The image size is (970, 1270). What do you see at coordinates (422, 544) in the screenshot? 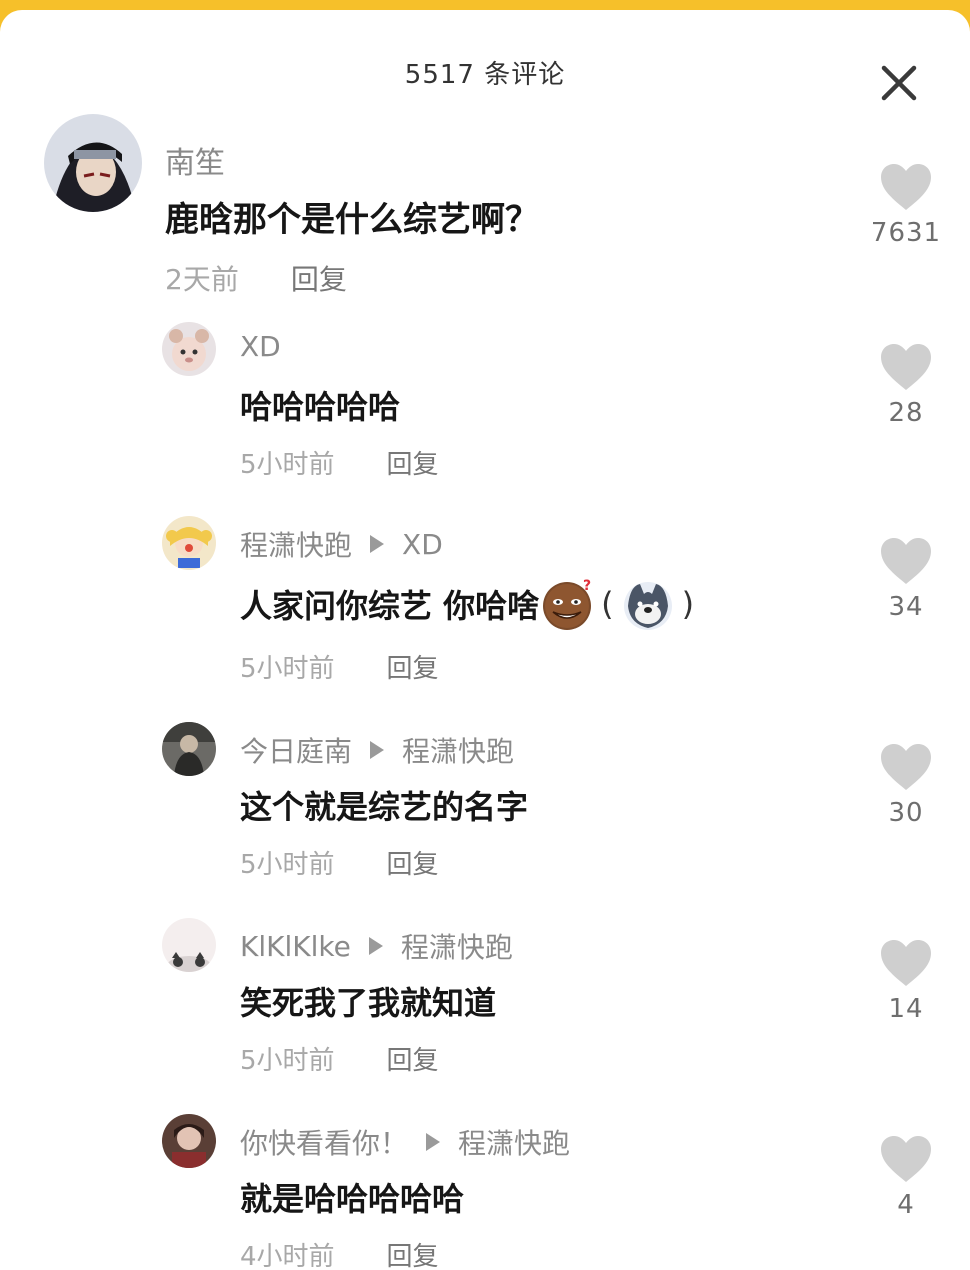
I see `reply-to-username: XD` at bounding box center [422, 544].